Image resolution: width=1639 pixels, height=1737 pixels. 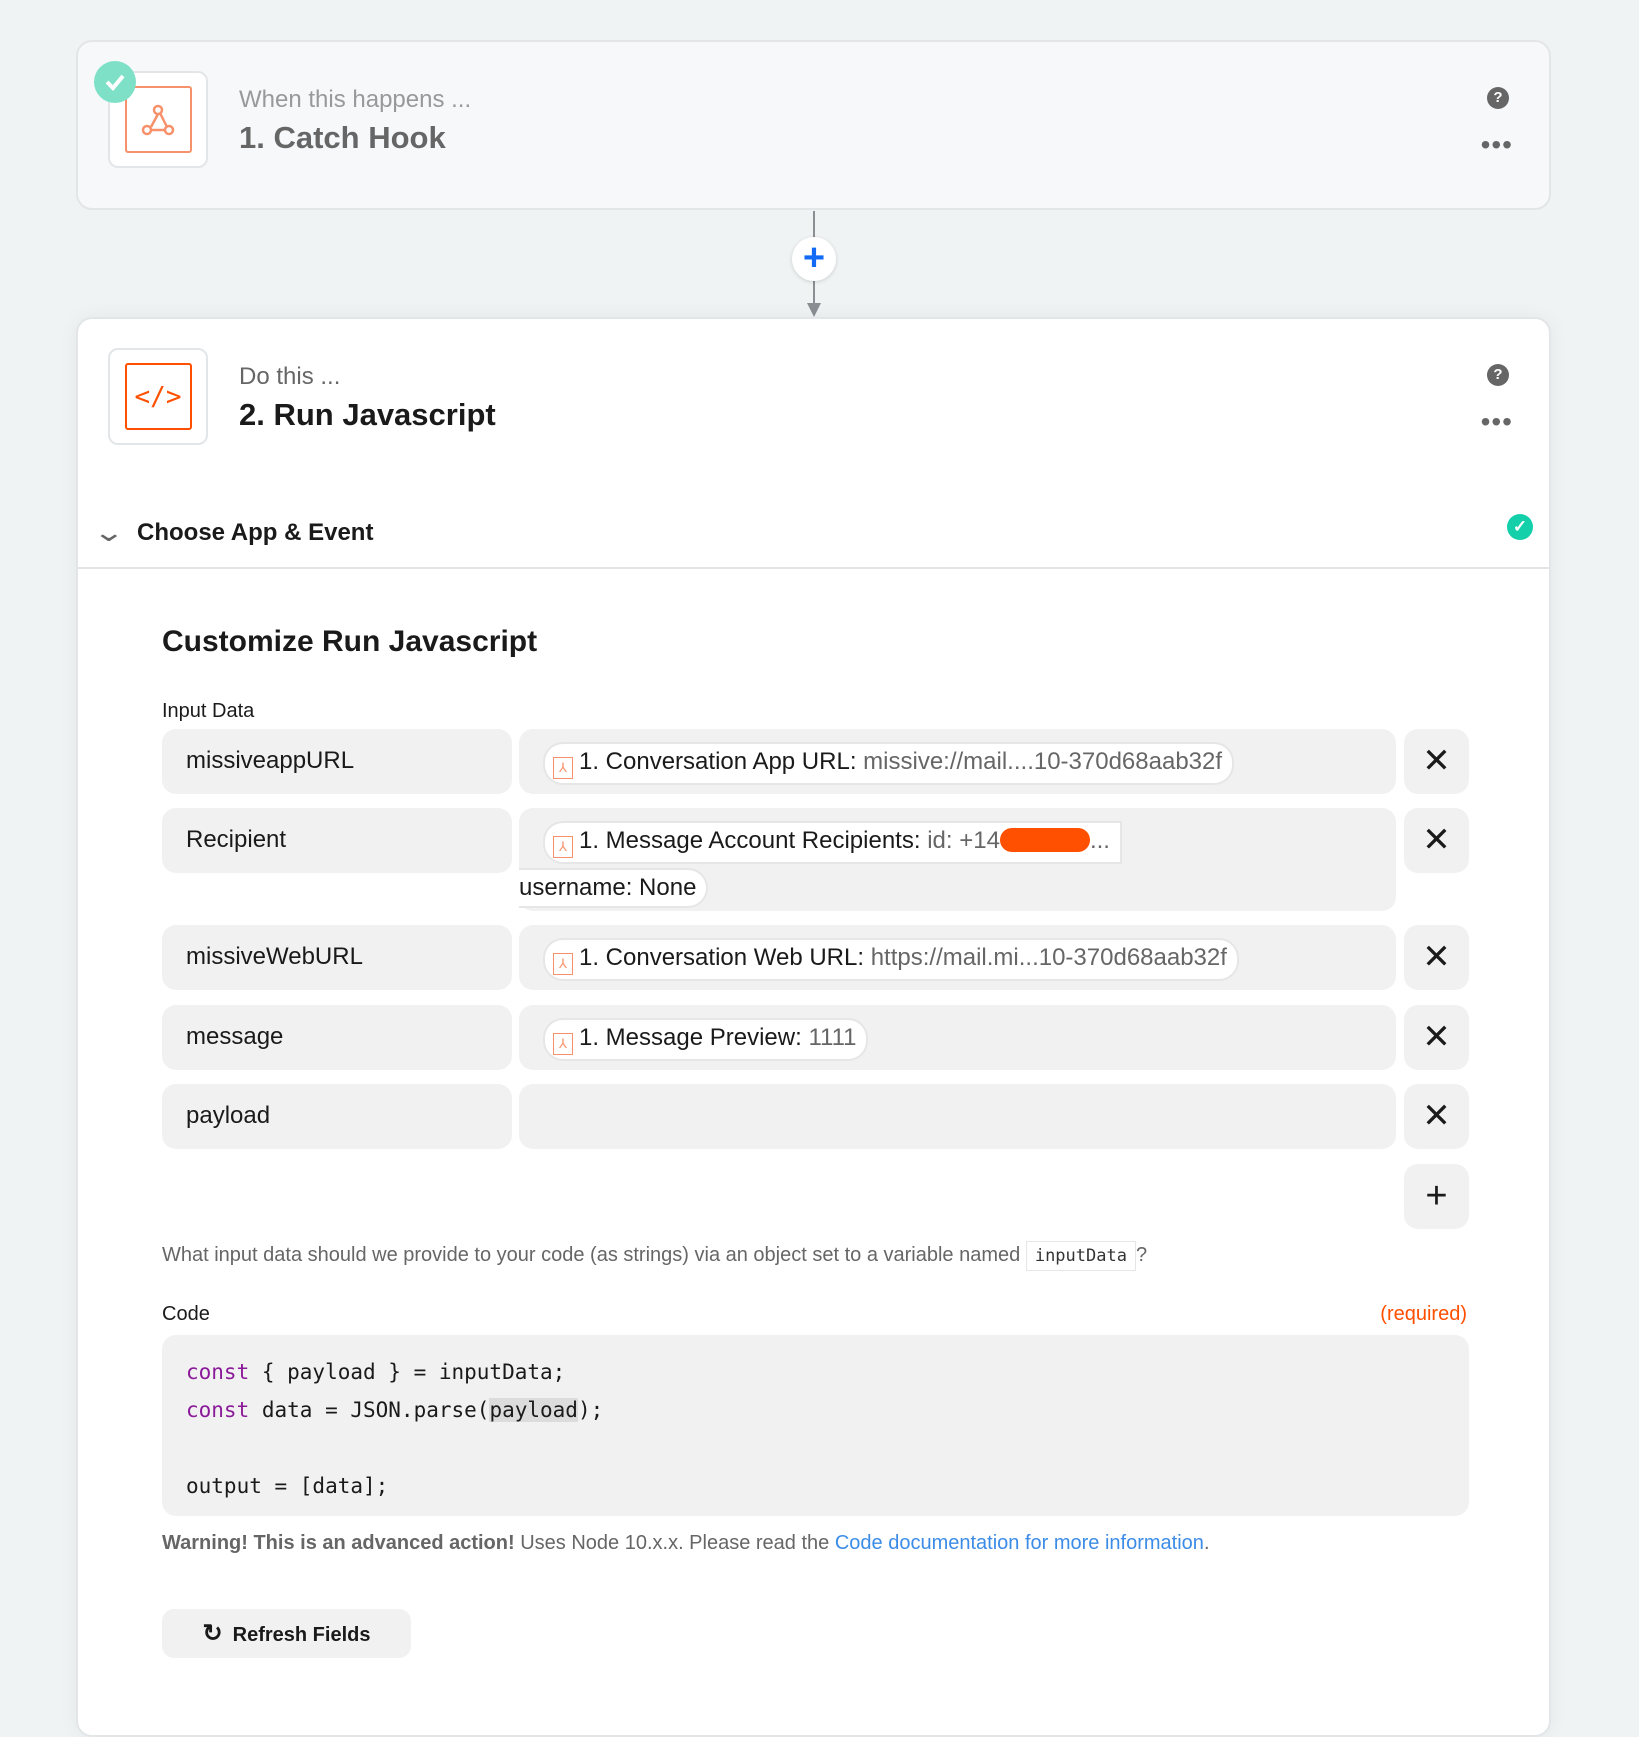 I want to click on code-selection: payload, so click(x=533, y=1410).